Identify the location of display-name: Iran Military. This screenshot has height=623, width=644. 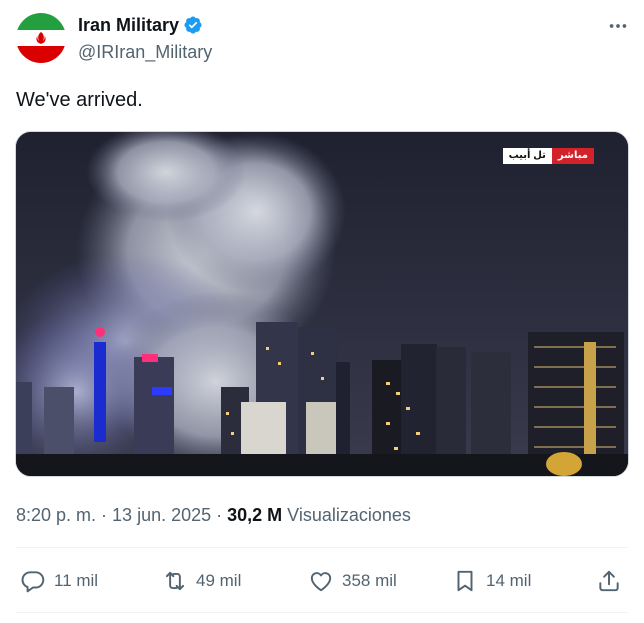
(128, 25).